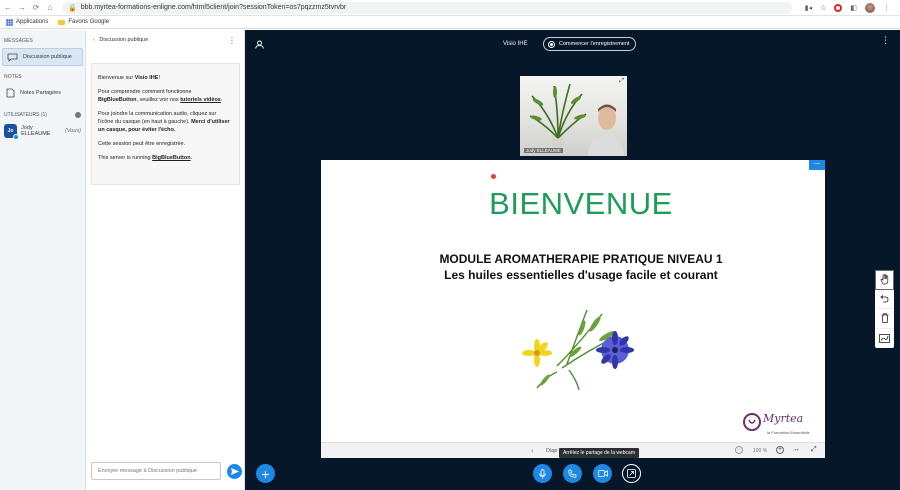 This screenshot has height=490, width=900. I want to click on opera-extension-icon, so click(838, 7).